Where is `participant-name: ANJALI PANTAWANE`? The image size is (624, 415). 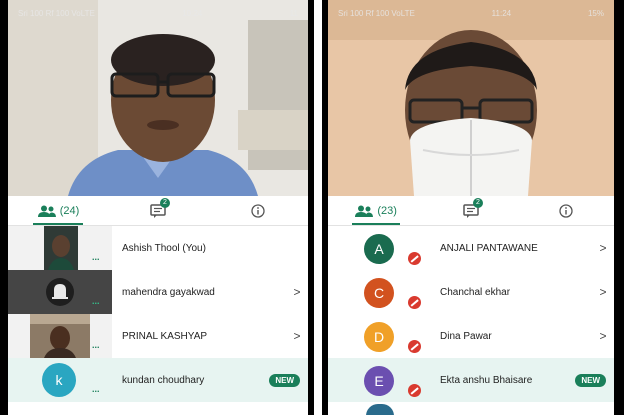
participant-name: ANJALI PANTAWANE is located at coordinates (489, 248).